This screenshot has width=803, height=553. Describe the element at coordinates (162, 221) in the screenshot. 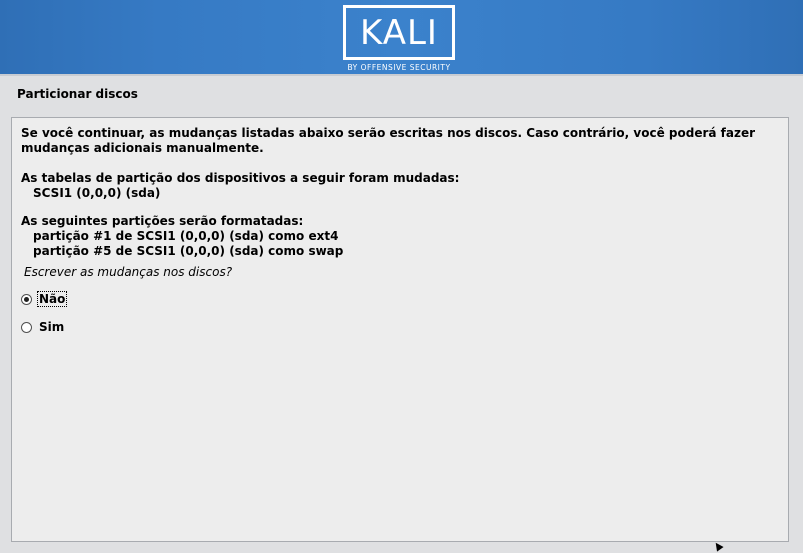

I see `format-partitions-heading: As seguintes partições serão formatadas:` at that location.